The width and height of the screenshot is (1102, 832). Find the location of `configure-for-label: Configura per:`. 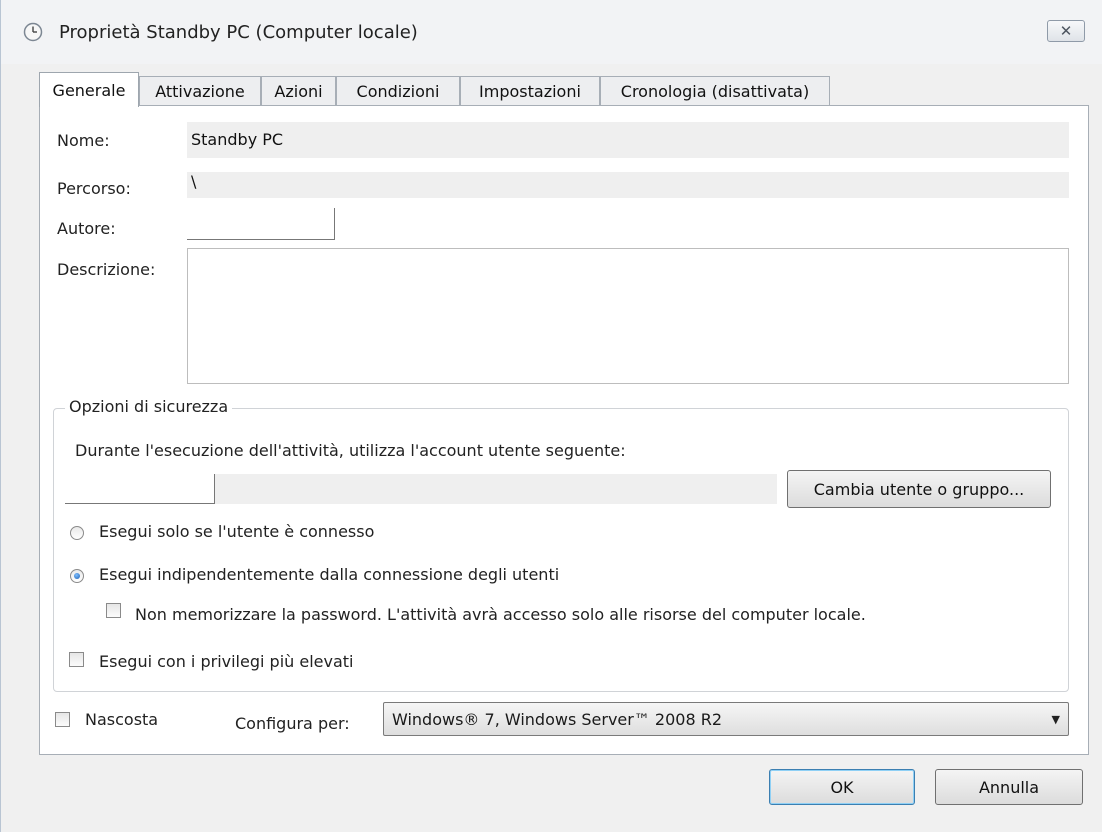

configure-for-label: Configura per: is located at coordinates (292, 723).